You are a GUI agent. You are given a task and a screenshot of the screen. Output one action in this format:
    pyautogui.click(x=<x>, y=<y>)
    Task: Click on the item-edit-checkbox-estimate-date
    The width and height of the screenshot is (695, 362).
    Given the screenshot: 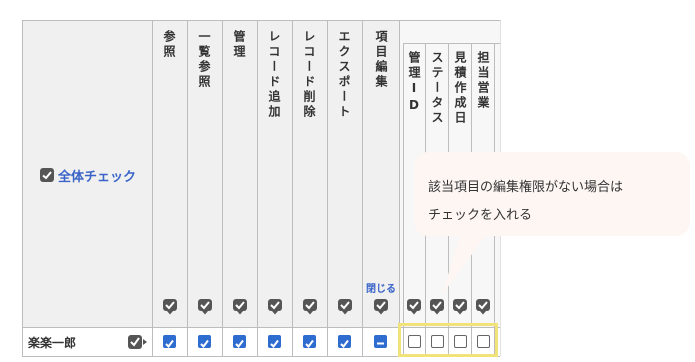 What is the action you would take?
    pyautogui.click(x=460, y=341)
    